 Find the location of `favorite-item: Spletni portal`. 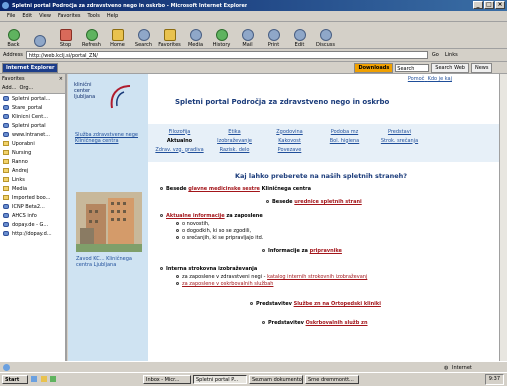

favorite-item: Spletni portal is located at coordinates (32, 125).